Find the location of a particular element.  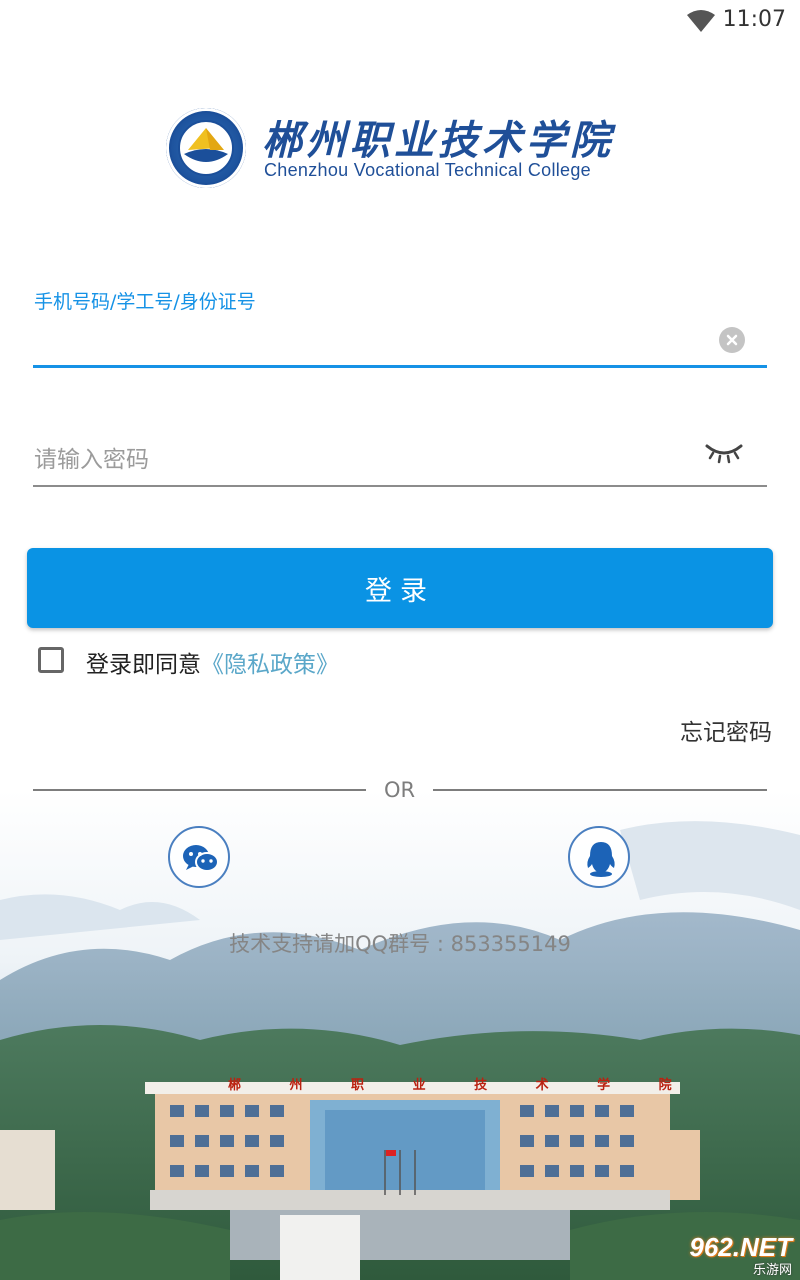

username-label: 手机号码/学工号/身份证号 is located at coordinates (145, 302).